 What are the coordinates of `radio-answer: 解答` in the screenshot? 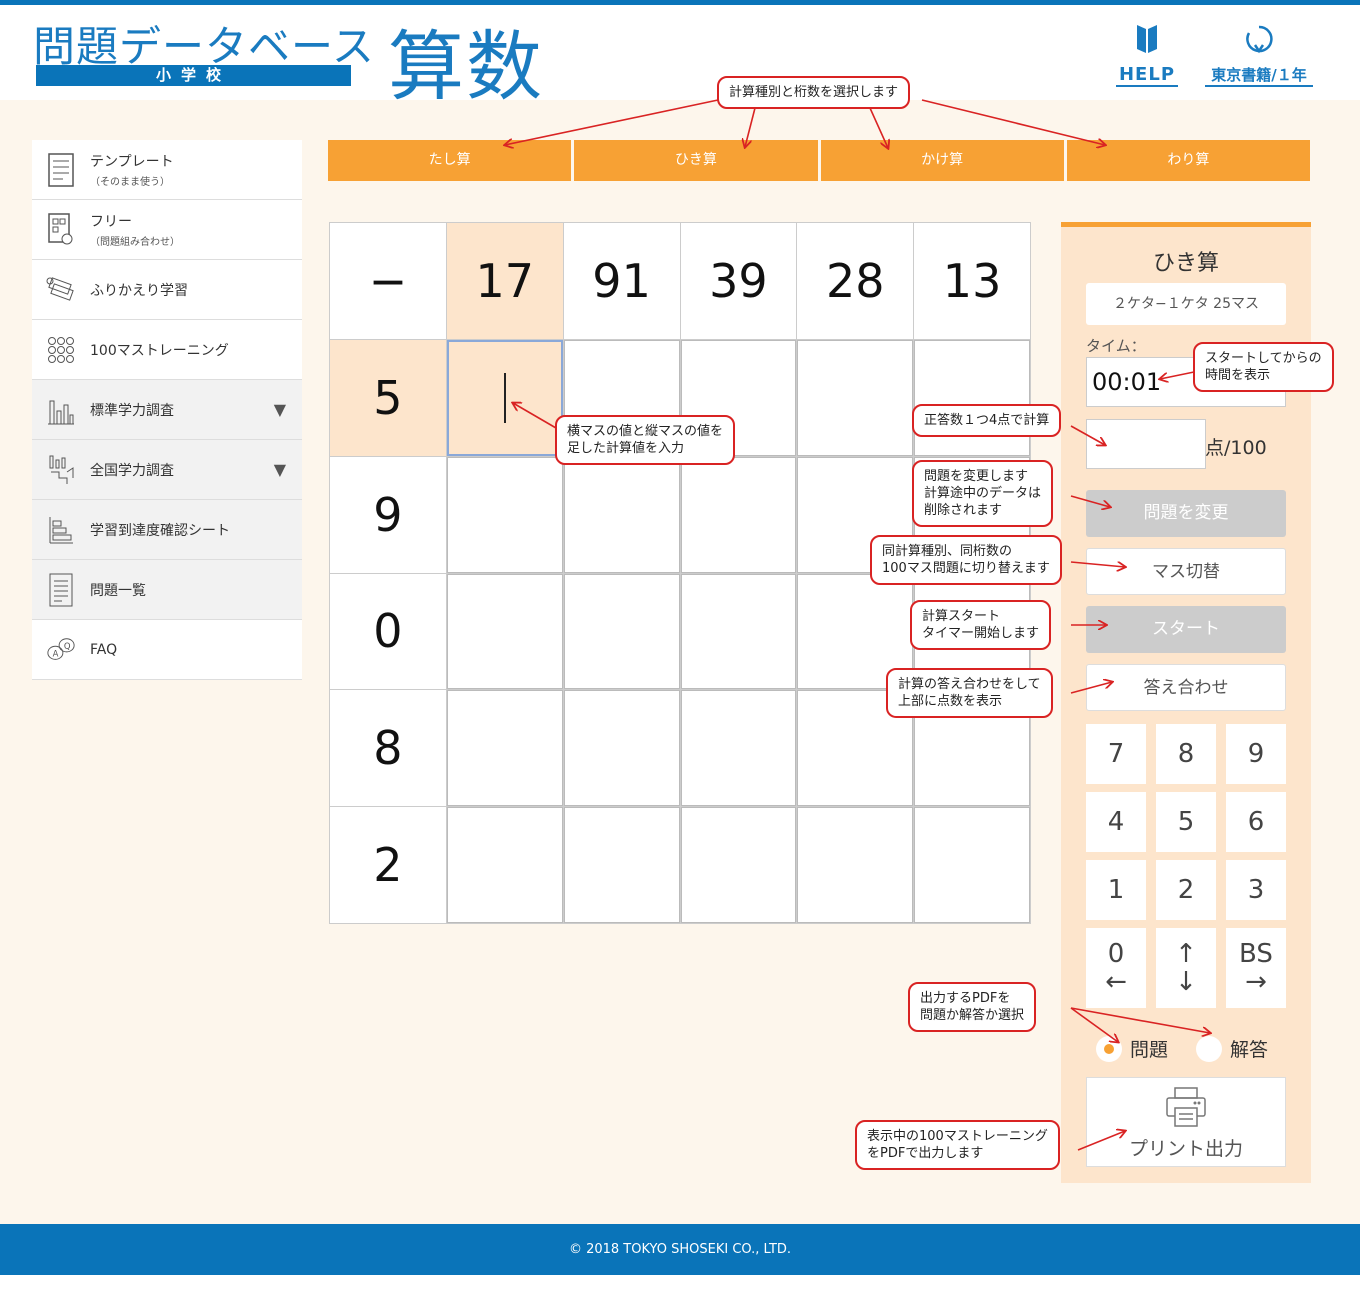 It's located at (1232, 1048).